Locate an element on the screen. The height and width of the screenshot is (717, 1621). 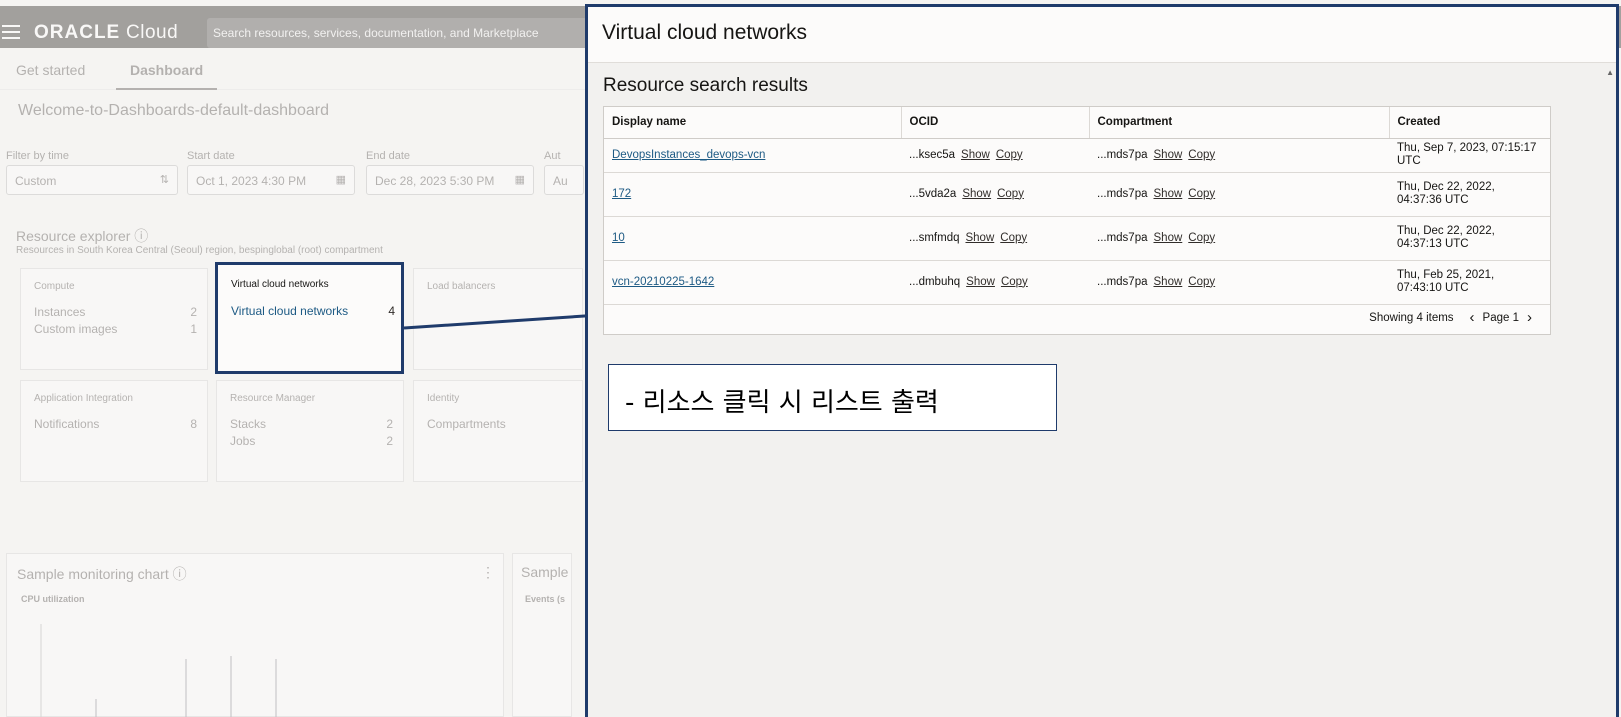
card-title: Load balancers is located at coordinates (461, 286).